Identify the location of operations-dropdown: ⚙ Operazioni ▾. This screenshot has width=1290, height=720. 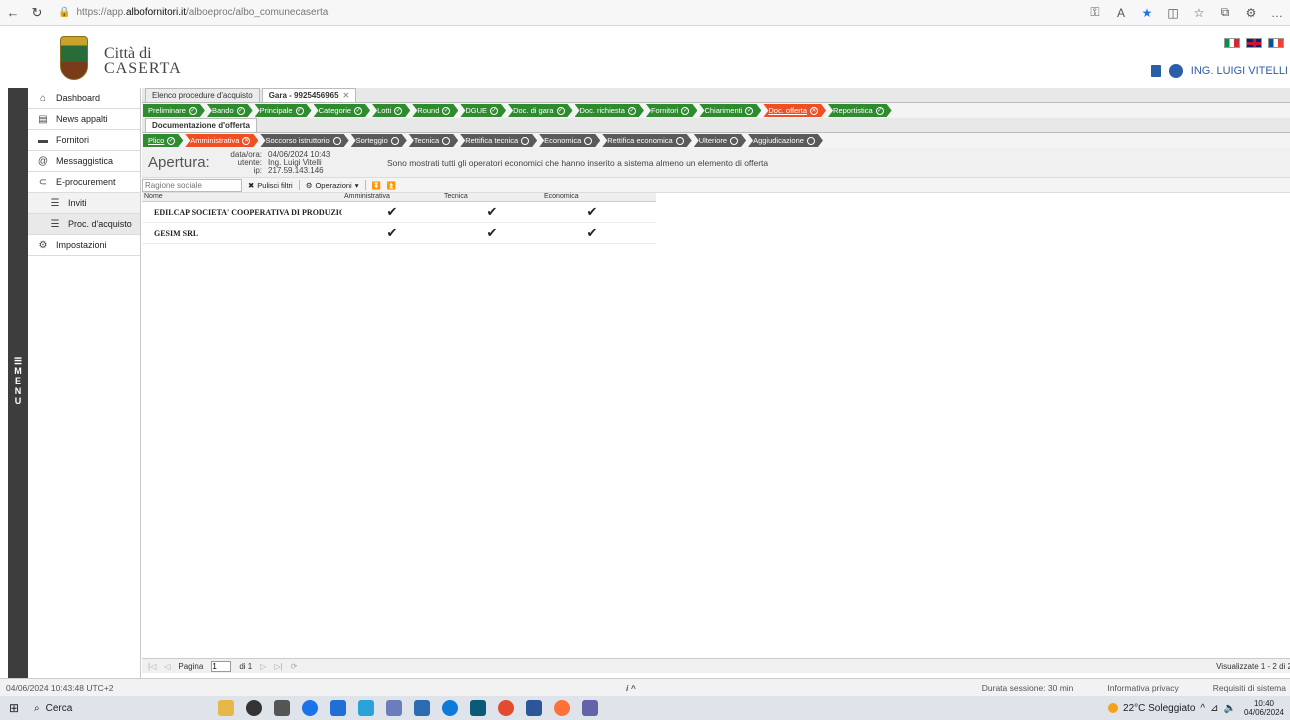
(332, 185).